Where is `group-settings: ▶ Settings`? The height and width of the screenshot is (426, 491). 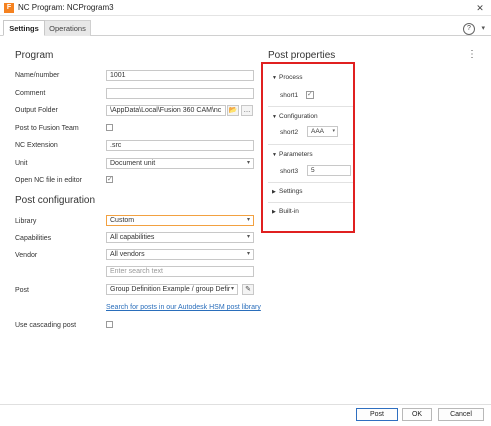
group-settings: ▶ Settings is located at coordinates (287, 191).